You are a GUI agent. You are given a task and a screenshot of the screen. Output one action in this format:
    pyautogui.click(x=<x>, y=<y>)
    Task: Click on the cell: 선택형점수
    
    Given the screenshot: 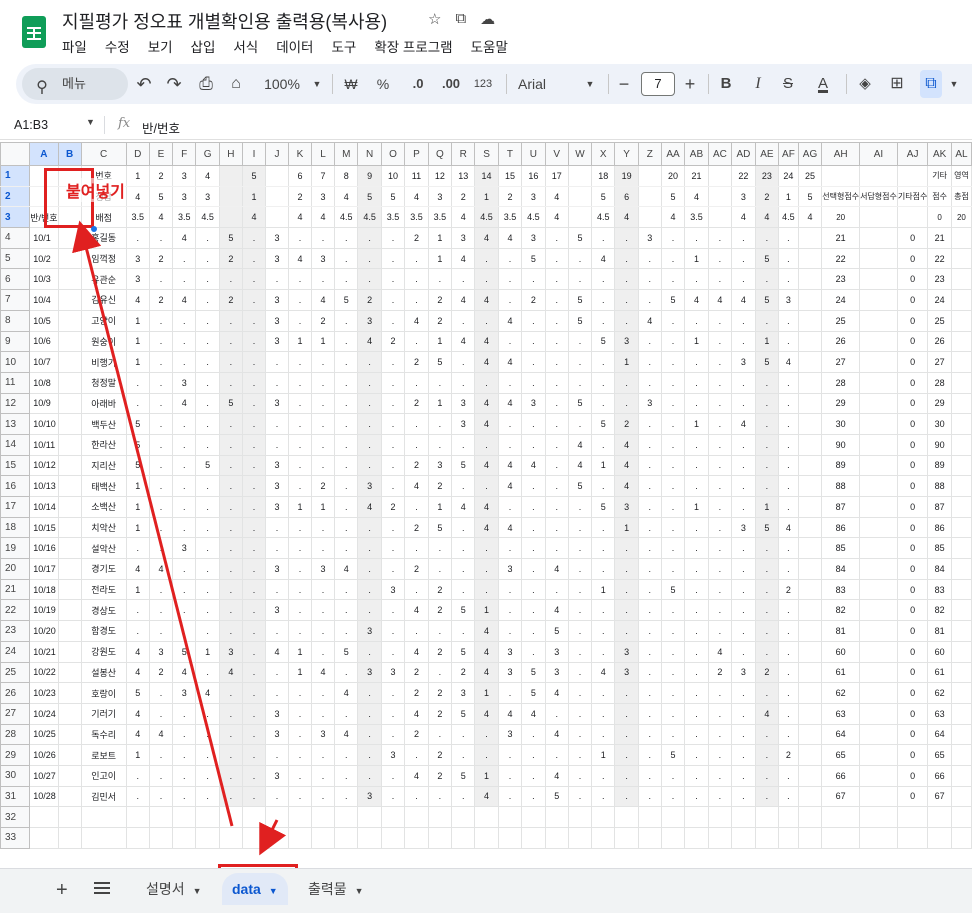 What is the action you would take?
    pyautogui.click(x=841, y=196)
    